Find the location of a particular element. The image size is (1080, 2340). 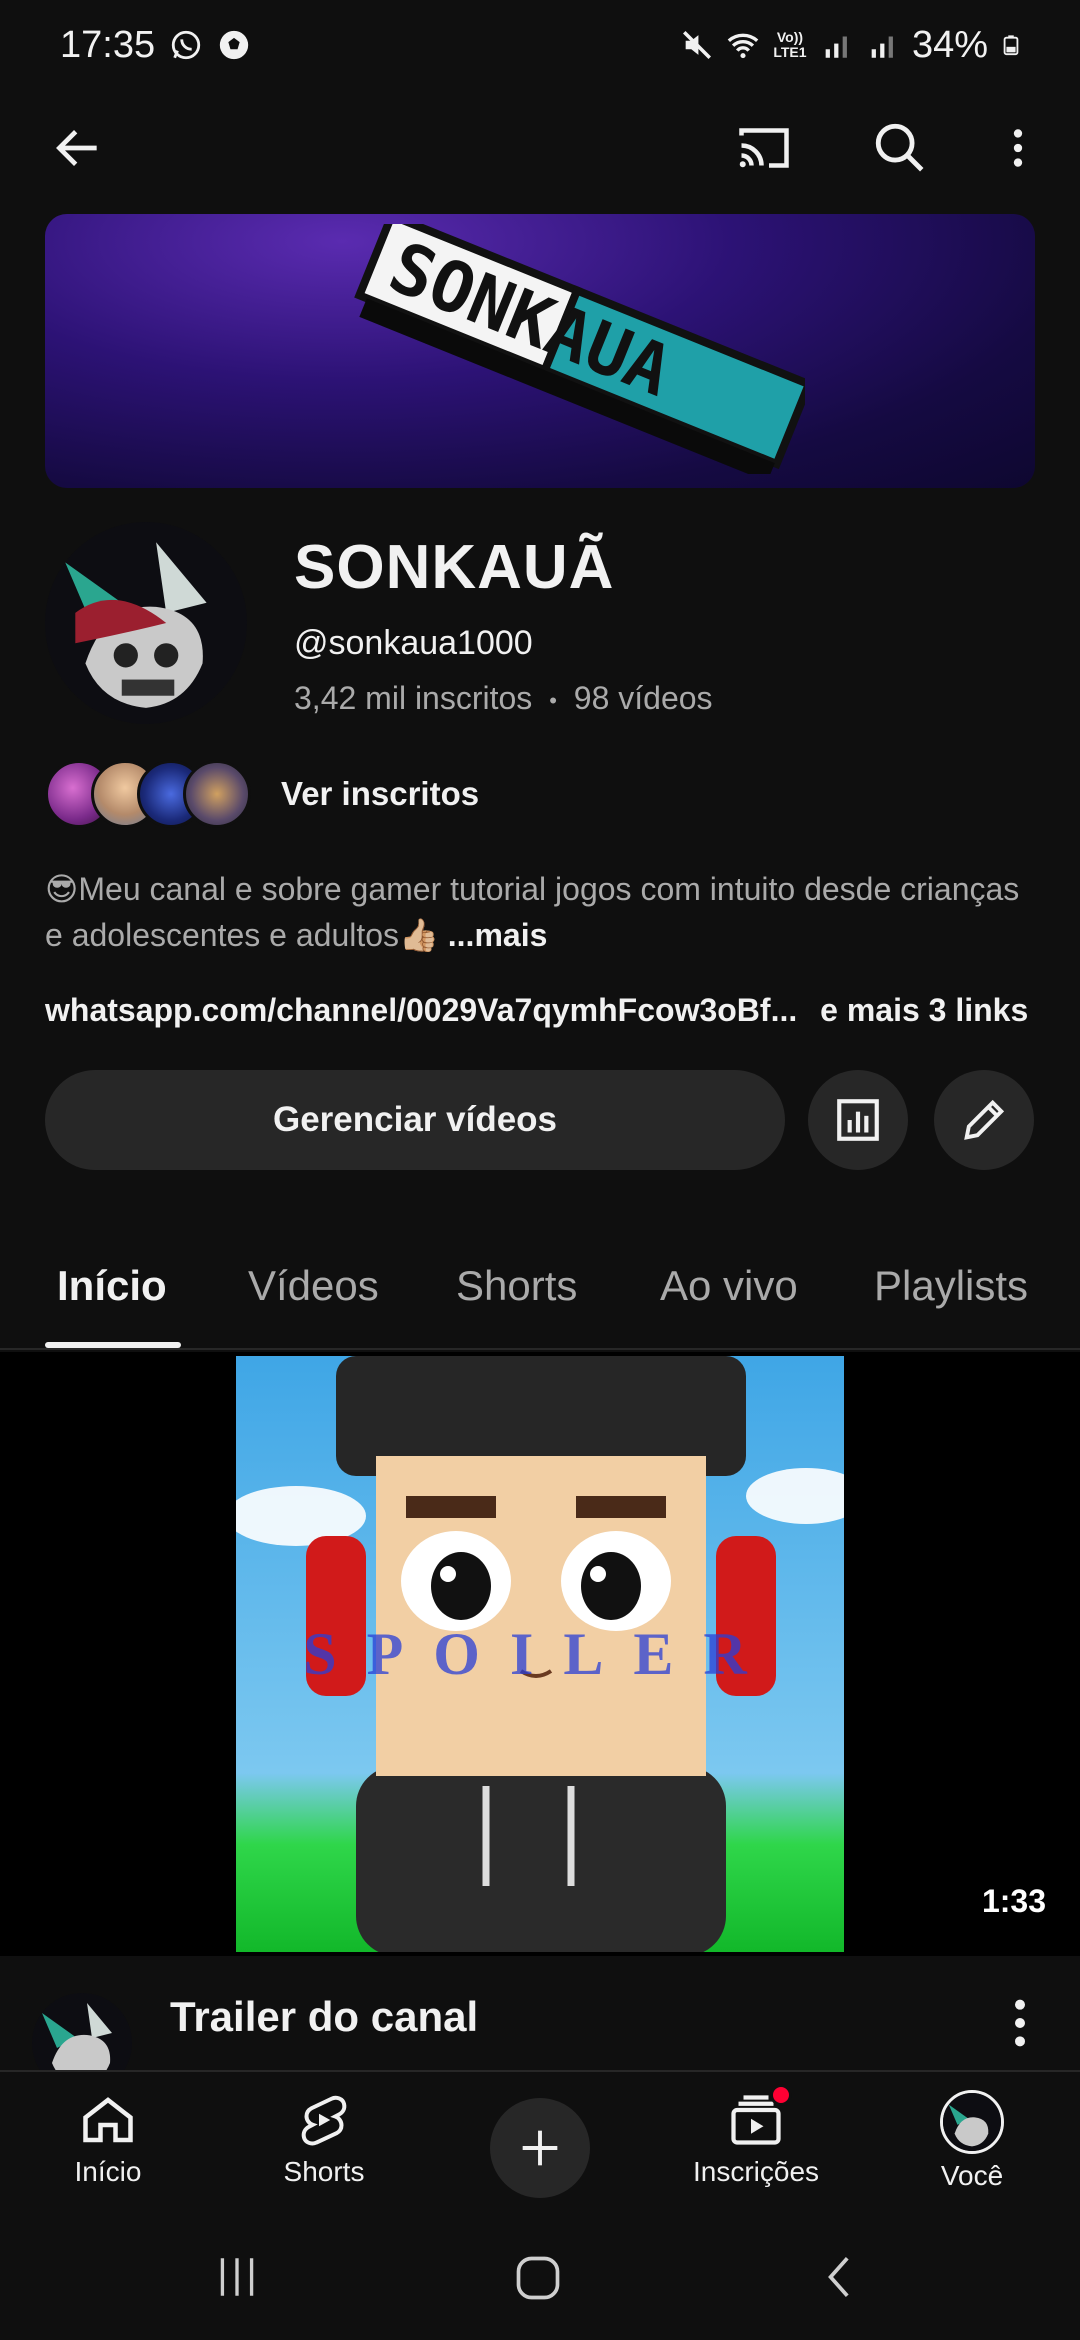

search-button is located at coordinates (900, 148).